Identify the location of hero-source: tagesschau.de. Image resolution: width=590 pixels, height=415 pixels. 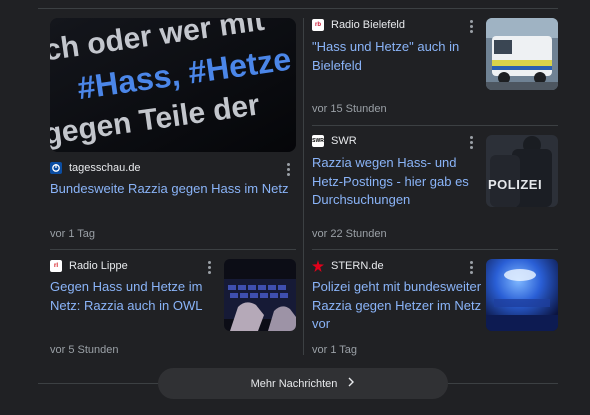
(95, 168).